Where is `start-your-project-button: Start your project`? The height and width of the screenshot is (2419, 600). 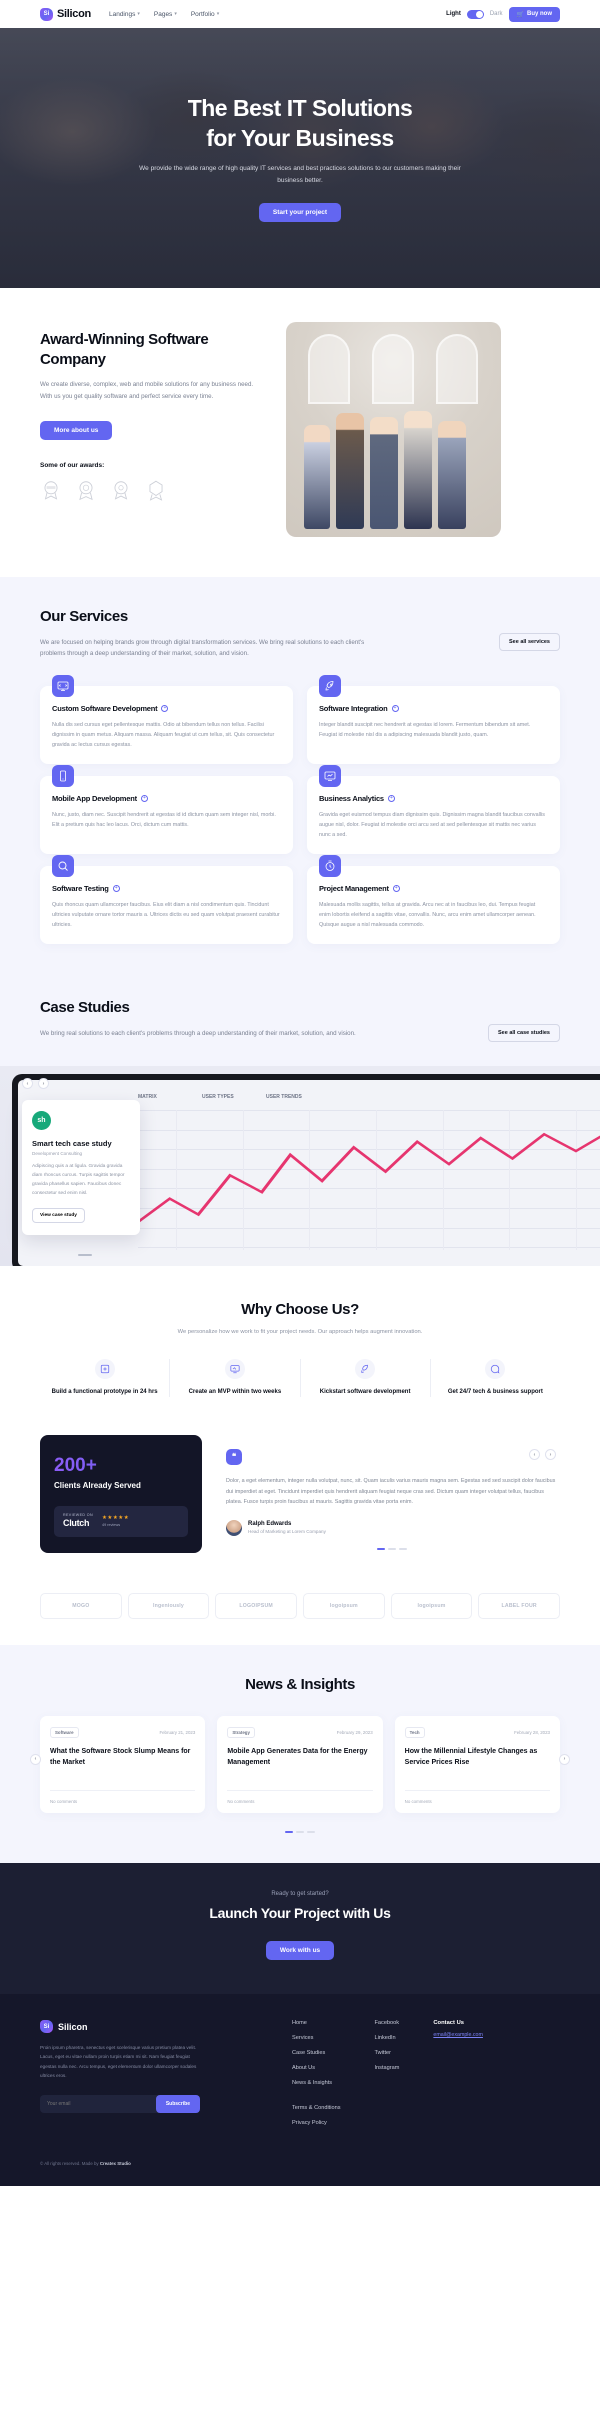
start-your-project-button: Start your project is located at coordinates (300, 212).